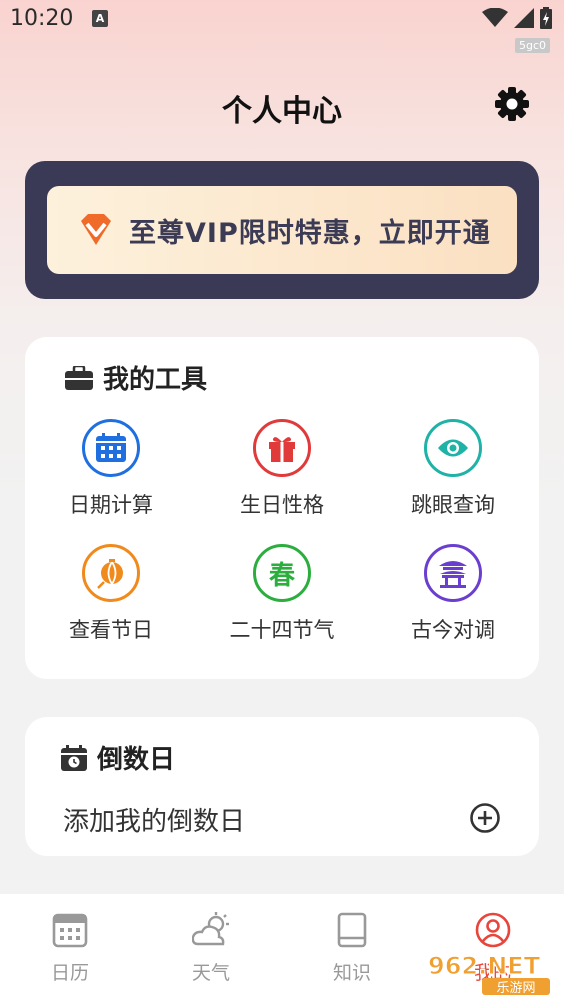 The image size is (564, 1004). I want to click on tool-birthday: 生日性格, so click(282, 469).